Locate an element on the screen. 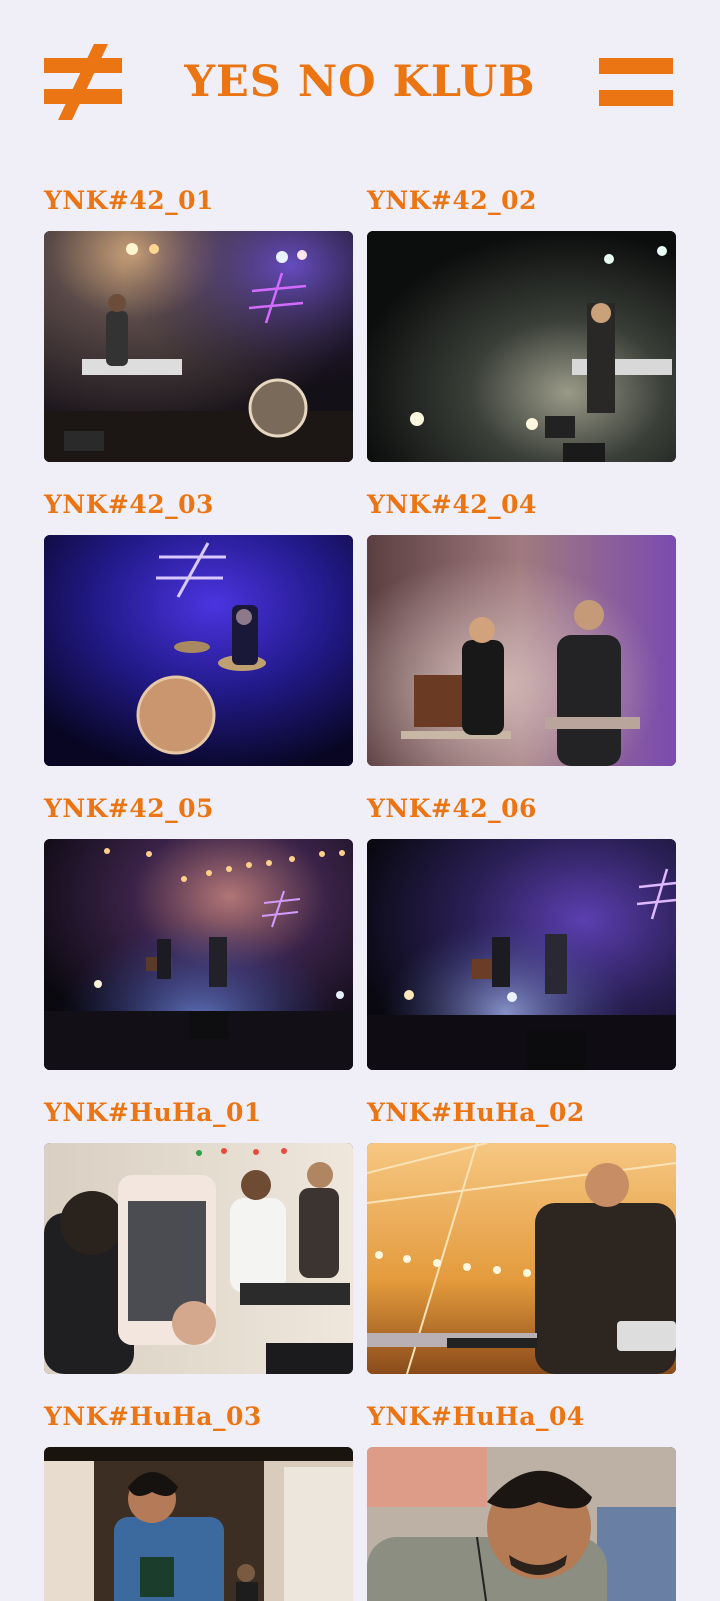 Image resolution: width=720 pixels, height=1601 pixels. gallery-card: YNK#42_01 is located at coordinates (198, 324).